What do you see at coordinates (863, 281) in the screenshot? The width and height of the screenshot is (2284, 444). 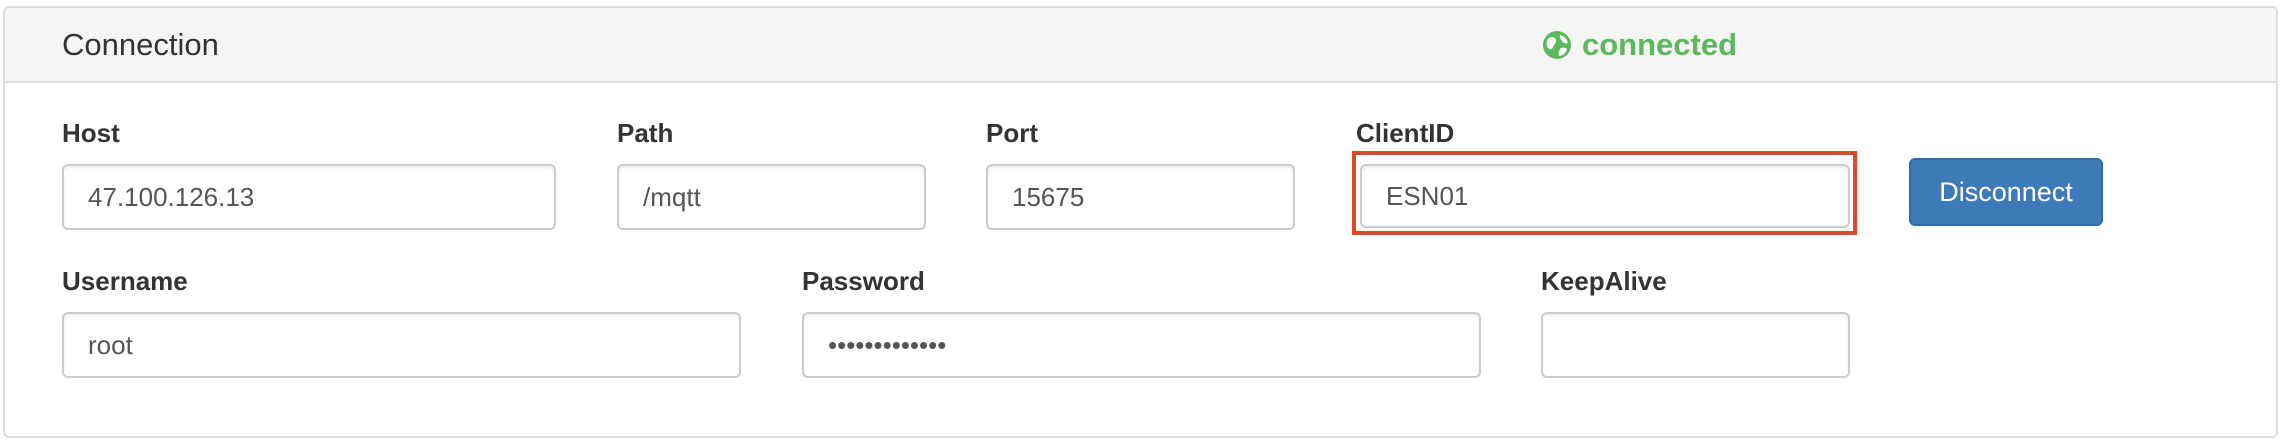 I see `password-label: Password` at bounding box center [863, 281].